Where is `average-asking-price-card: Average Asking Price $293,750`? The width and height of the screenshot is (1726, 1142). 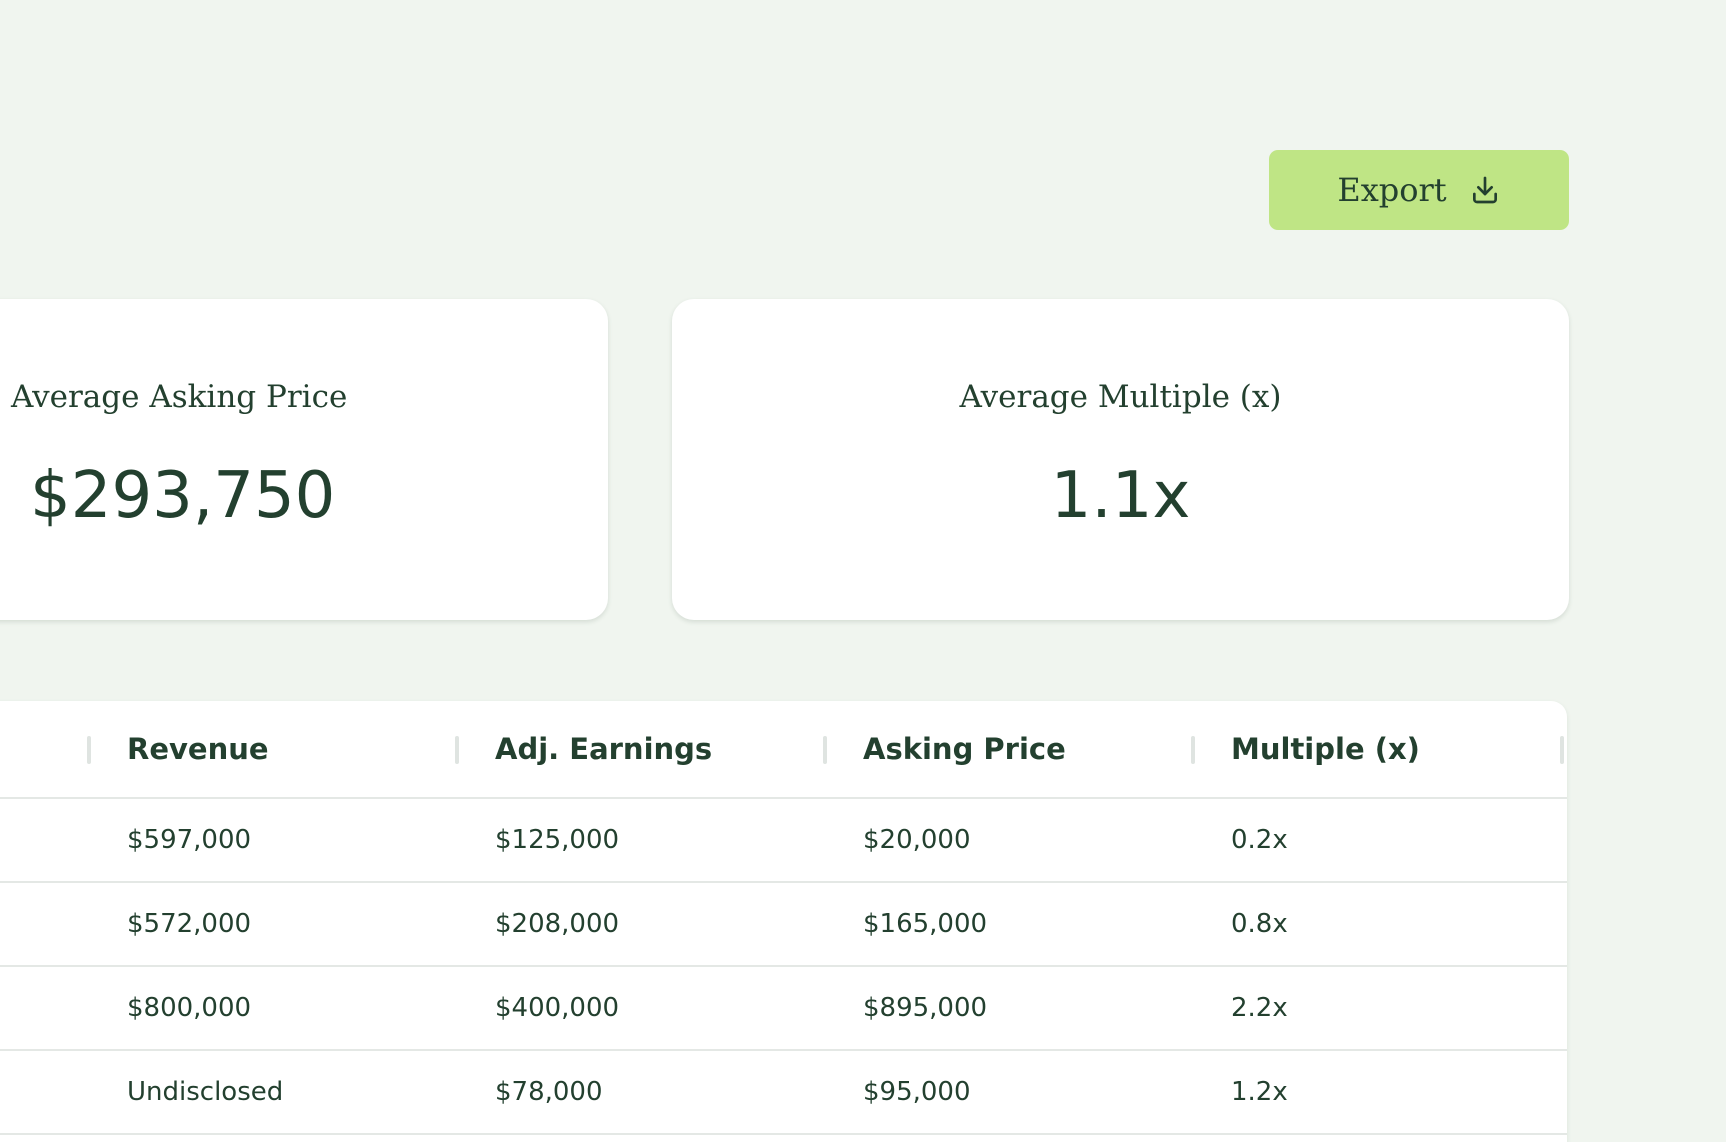
average-asking-price-card: Average Asking Price $293,750 is located at coordinates (304, 459).